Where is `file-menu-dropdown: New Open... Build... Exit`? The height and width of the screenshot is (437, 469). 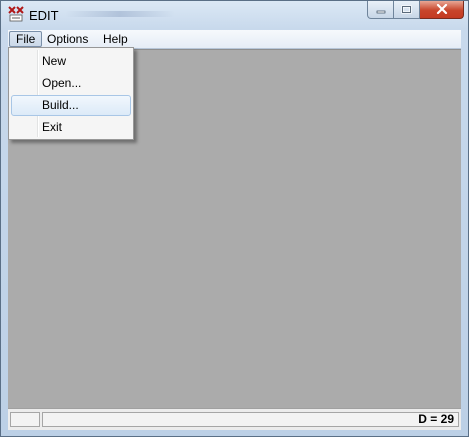 file-menu-dropdown: New Open... Build... Exit is located at coordinates (71, 93).